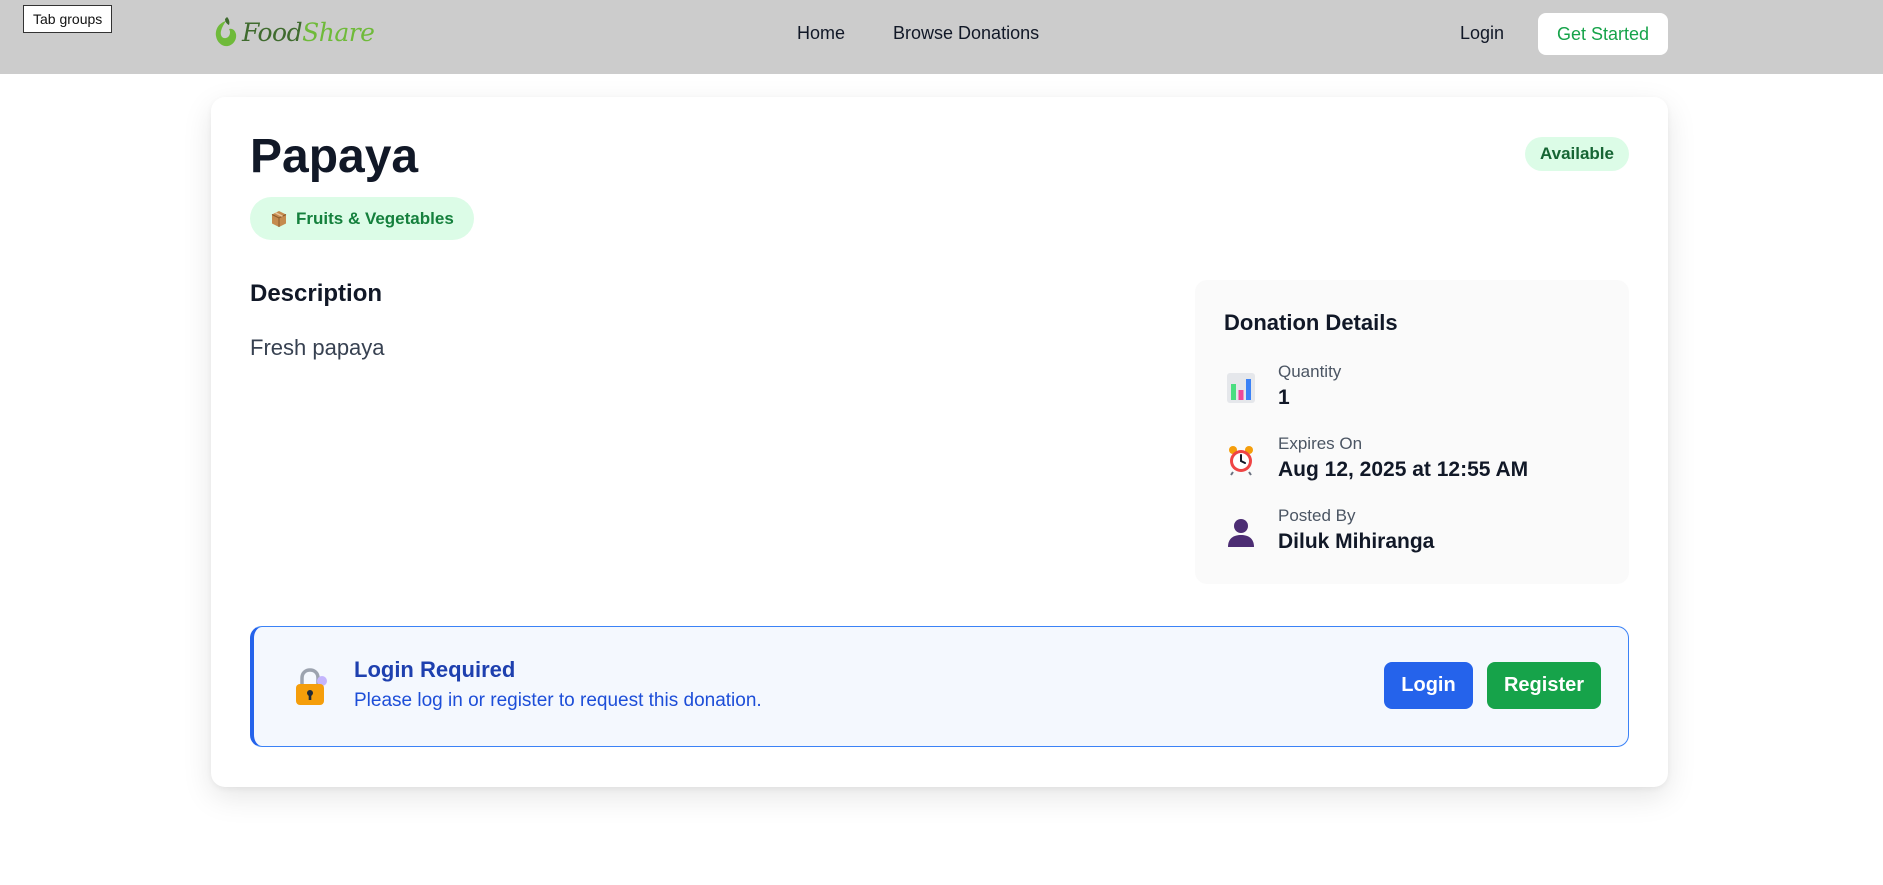 This screenshot has height=885, width=1883. Describe the element at coordinates (1356, 541) in the screenshot. I see `posted-by-value: Diluk Mihiranga` at that location.